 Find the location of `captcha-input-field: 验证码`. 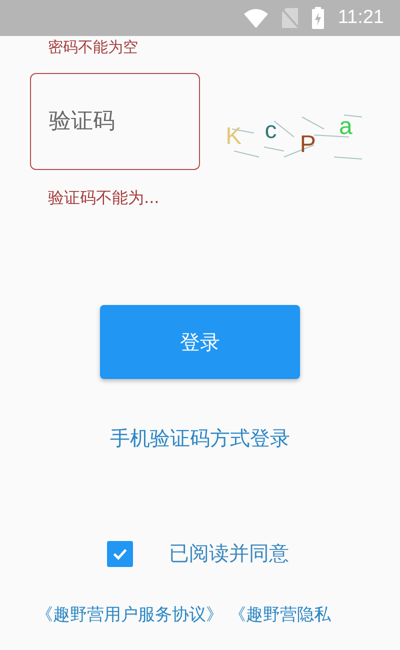

captcha-input-field: 验证码 is located at coordinates (115, 121).